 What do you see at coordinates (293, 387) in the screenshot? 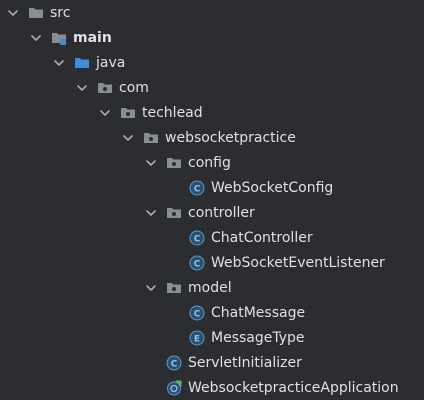
I see `tree-node-label: WebsocketpracticeApplication` at bounding box center [293, 387].